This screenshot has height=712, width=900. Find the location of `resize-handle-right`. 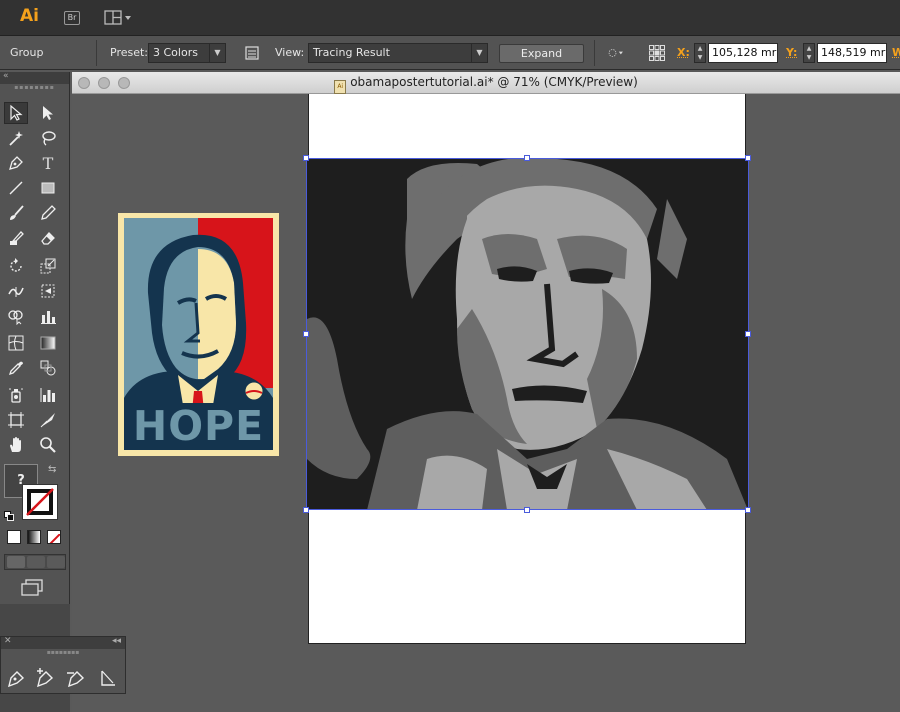

resize-handle-right is located at coordinates (748, 334).